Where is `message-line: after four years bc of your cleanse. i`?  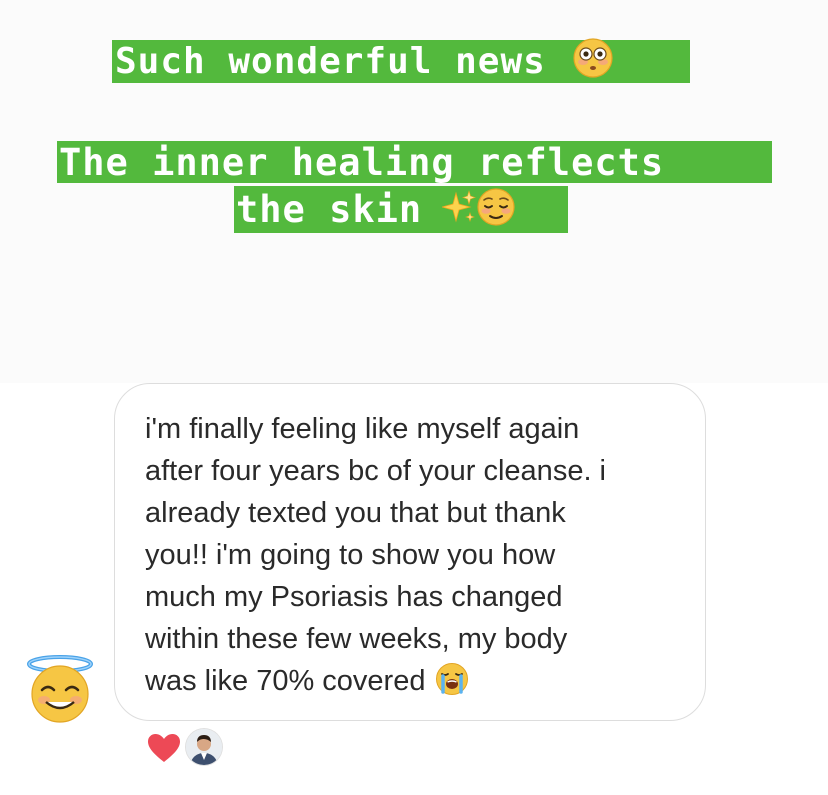 message-line: after four years bc of your cleanse. i is located at coordinates (375, 471).